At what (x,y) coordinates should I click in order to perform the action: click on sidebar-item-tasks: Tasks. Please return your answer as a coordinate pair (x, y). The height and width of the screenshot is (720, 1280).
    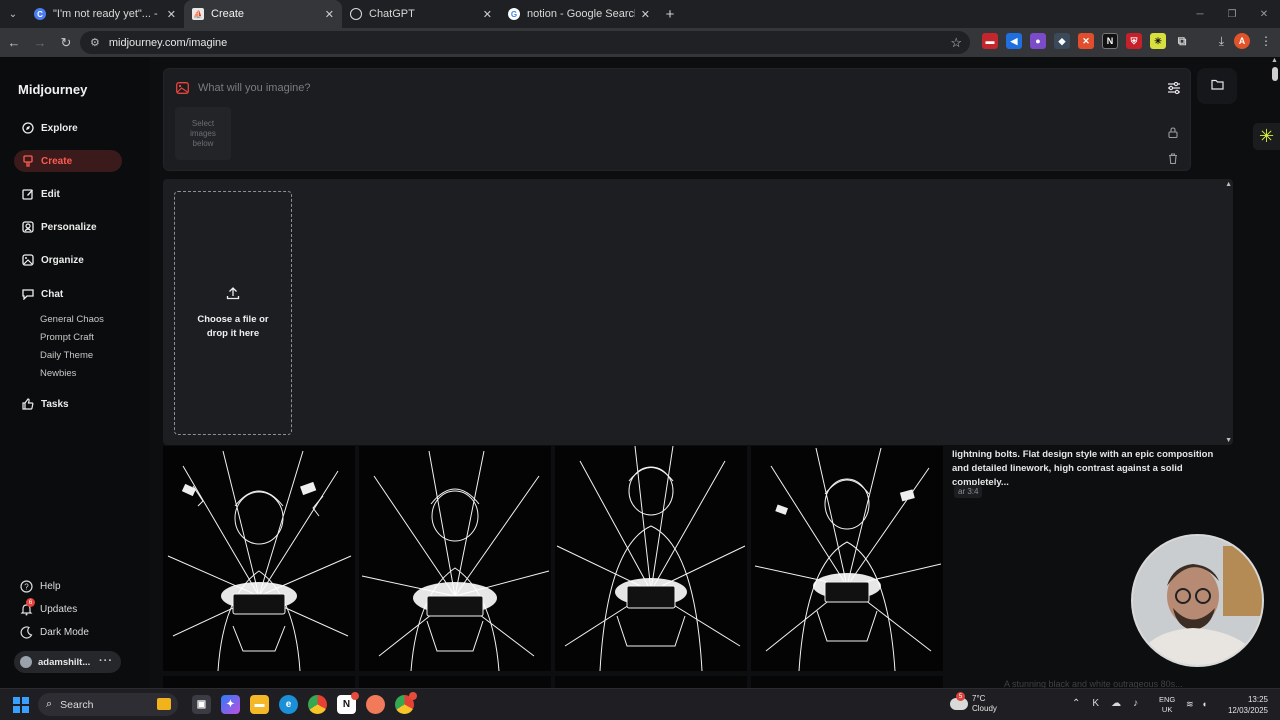
    Looking at the image, I should click on (68, 404).